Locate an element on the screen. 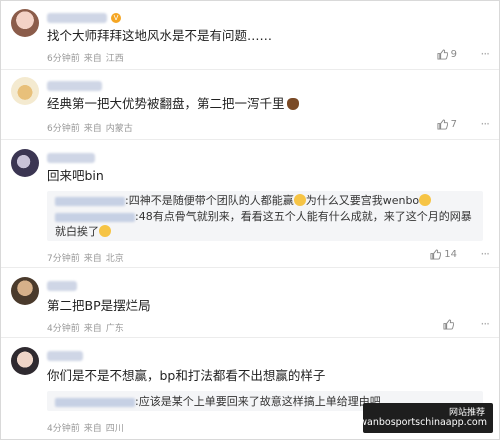 Image resolution: width=500 pixels, height=441 pixels. reply-text: 为什么又要宫我wenbo is located at coordinates (362, 200).